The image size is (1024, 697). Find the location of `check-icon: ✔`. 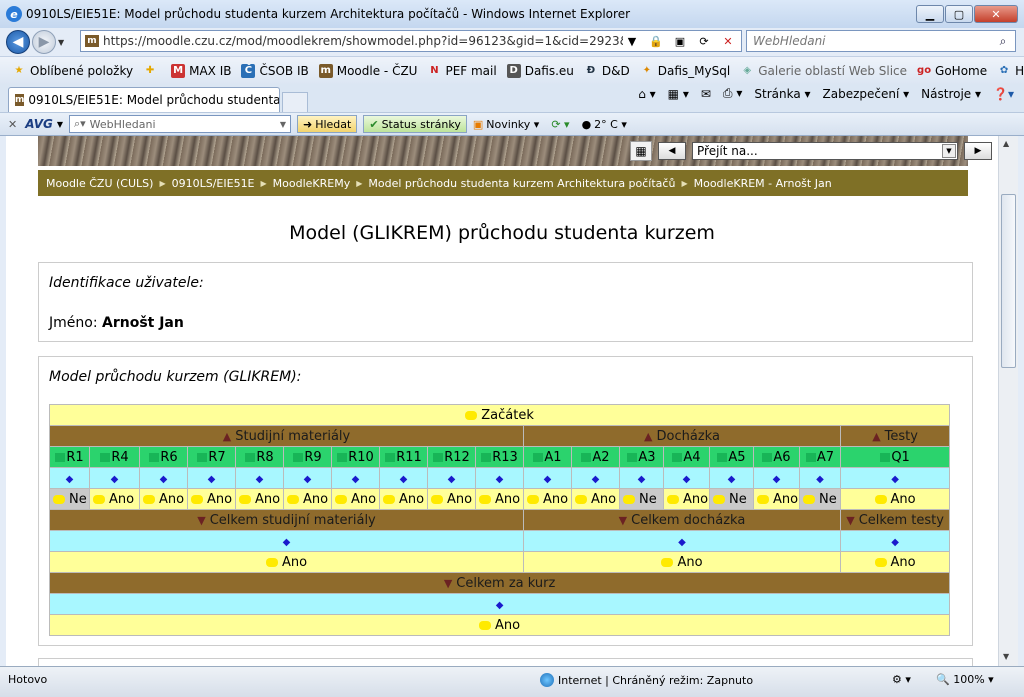

check-icon: ✔ is located at coordinates (374, 124).